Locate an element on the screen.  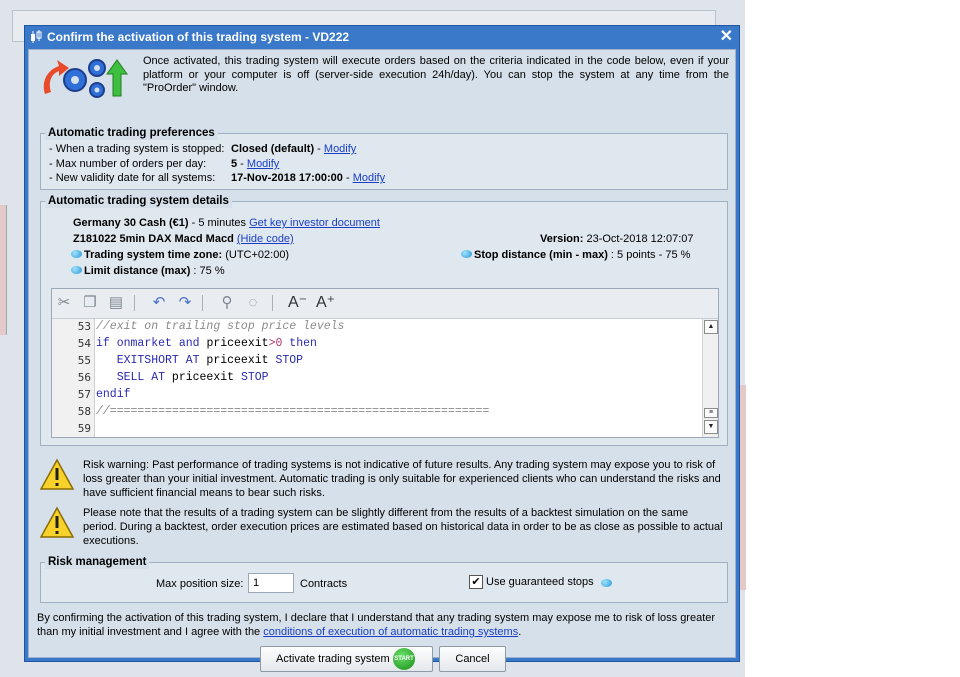
increase-font-icon: A⁺ is located at coordinates (325, 303).